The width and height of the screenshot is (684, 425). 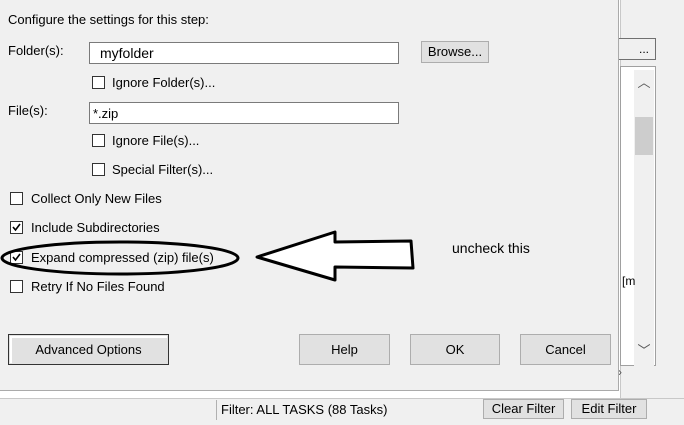 I want to click on clear-filter-button: Clear Filter, so click(x=523, y=409).